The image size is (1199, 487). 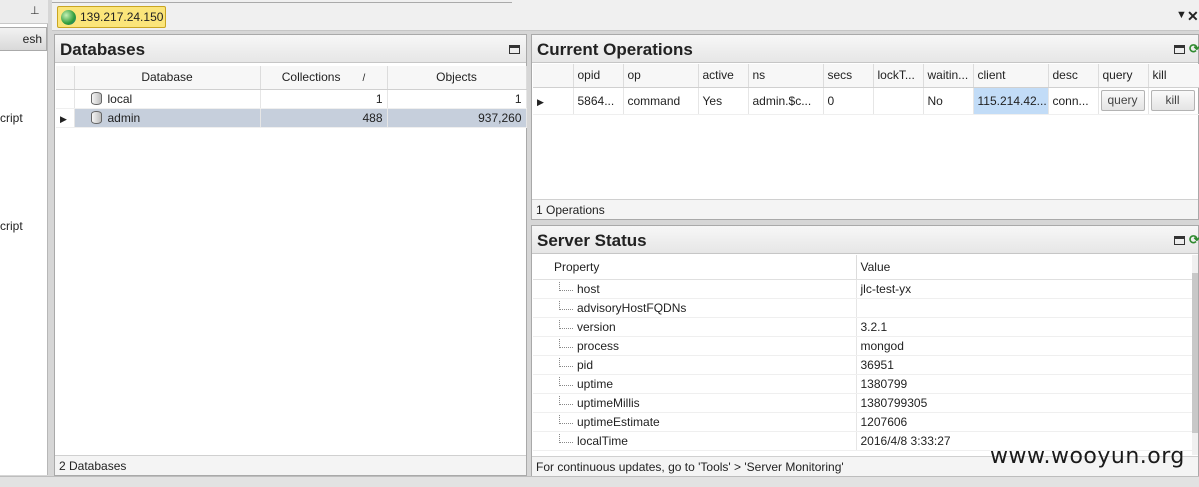 What do you see at coordinates (695, 327) in the screenshot?
I see `property-cell: version` at bounding box center [695, 327].